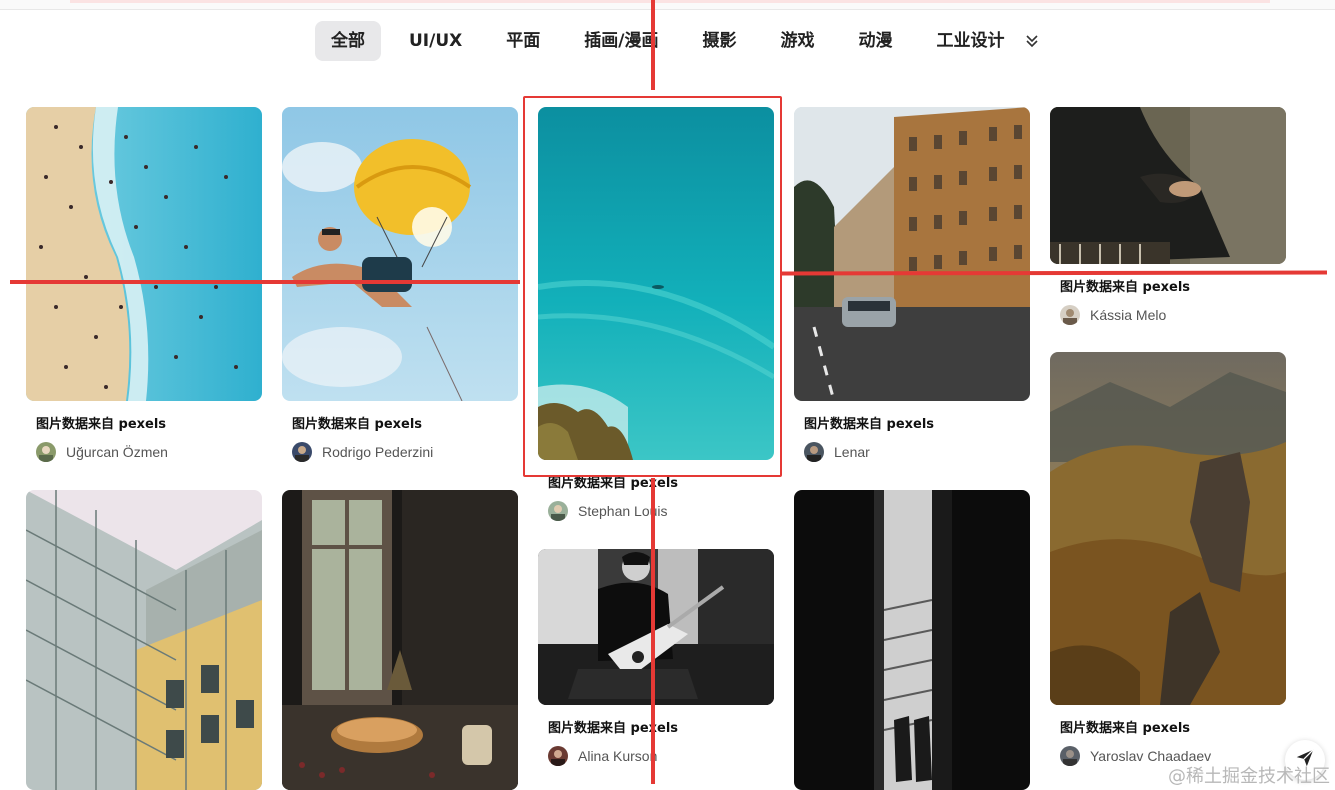  What do you see at coordinates (797, 41) in the screenshot?
I see `tab-games: 游戏` at bounding box center [797, 41].